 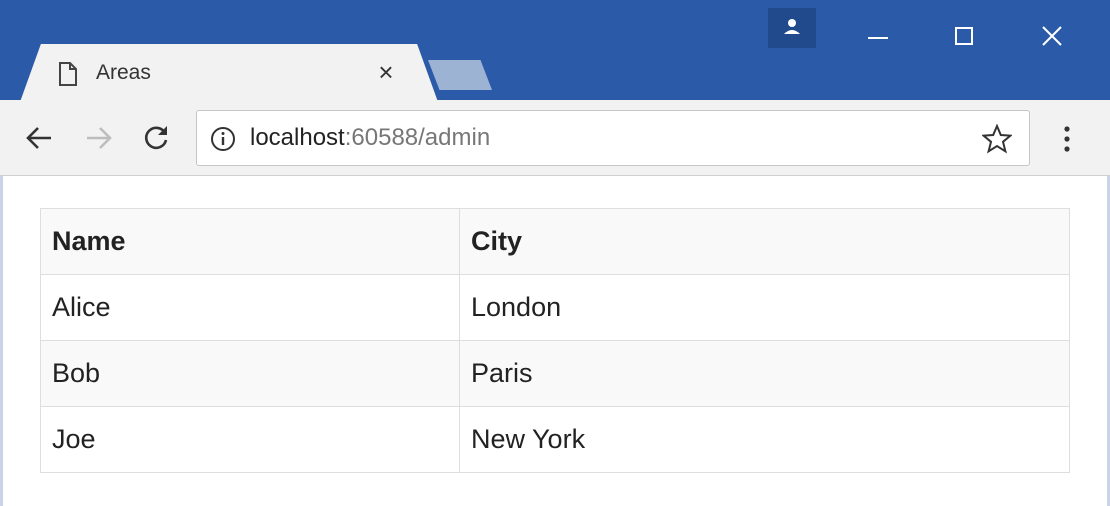 I want to click on profile-icon, so click(x=792, y=26).